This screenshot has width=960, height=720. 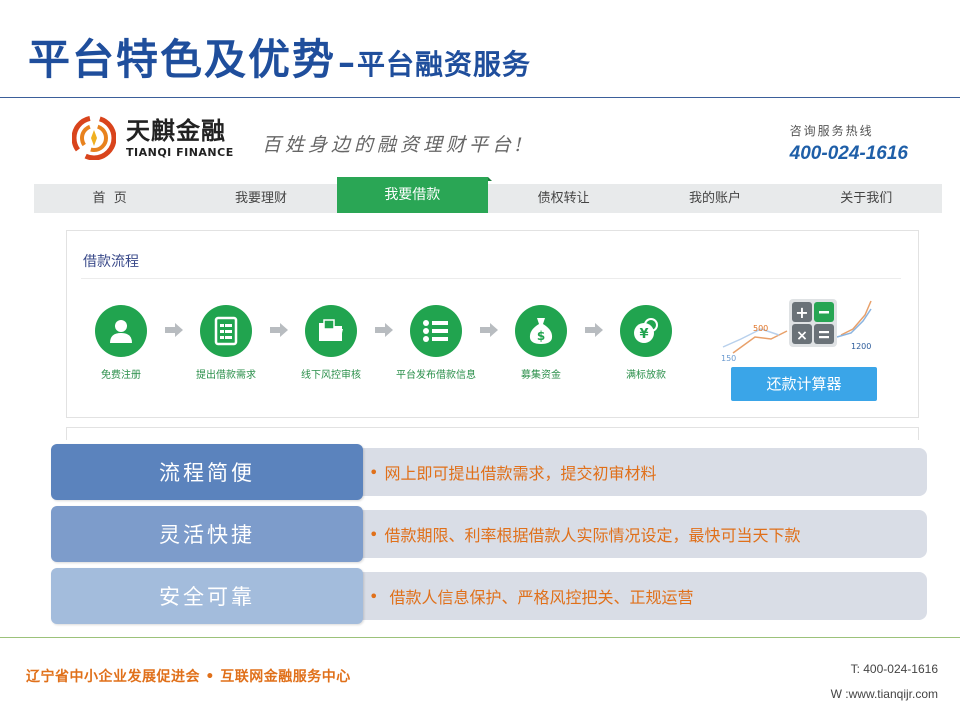 I want to click on hotline: 咨询服务热线 400-024-1616, so click(x=849, y=143).